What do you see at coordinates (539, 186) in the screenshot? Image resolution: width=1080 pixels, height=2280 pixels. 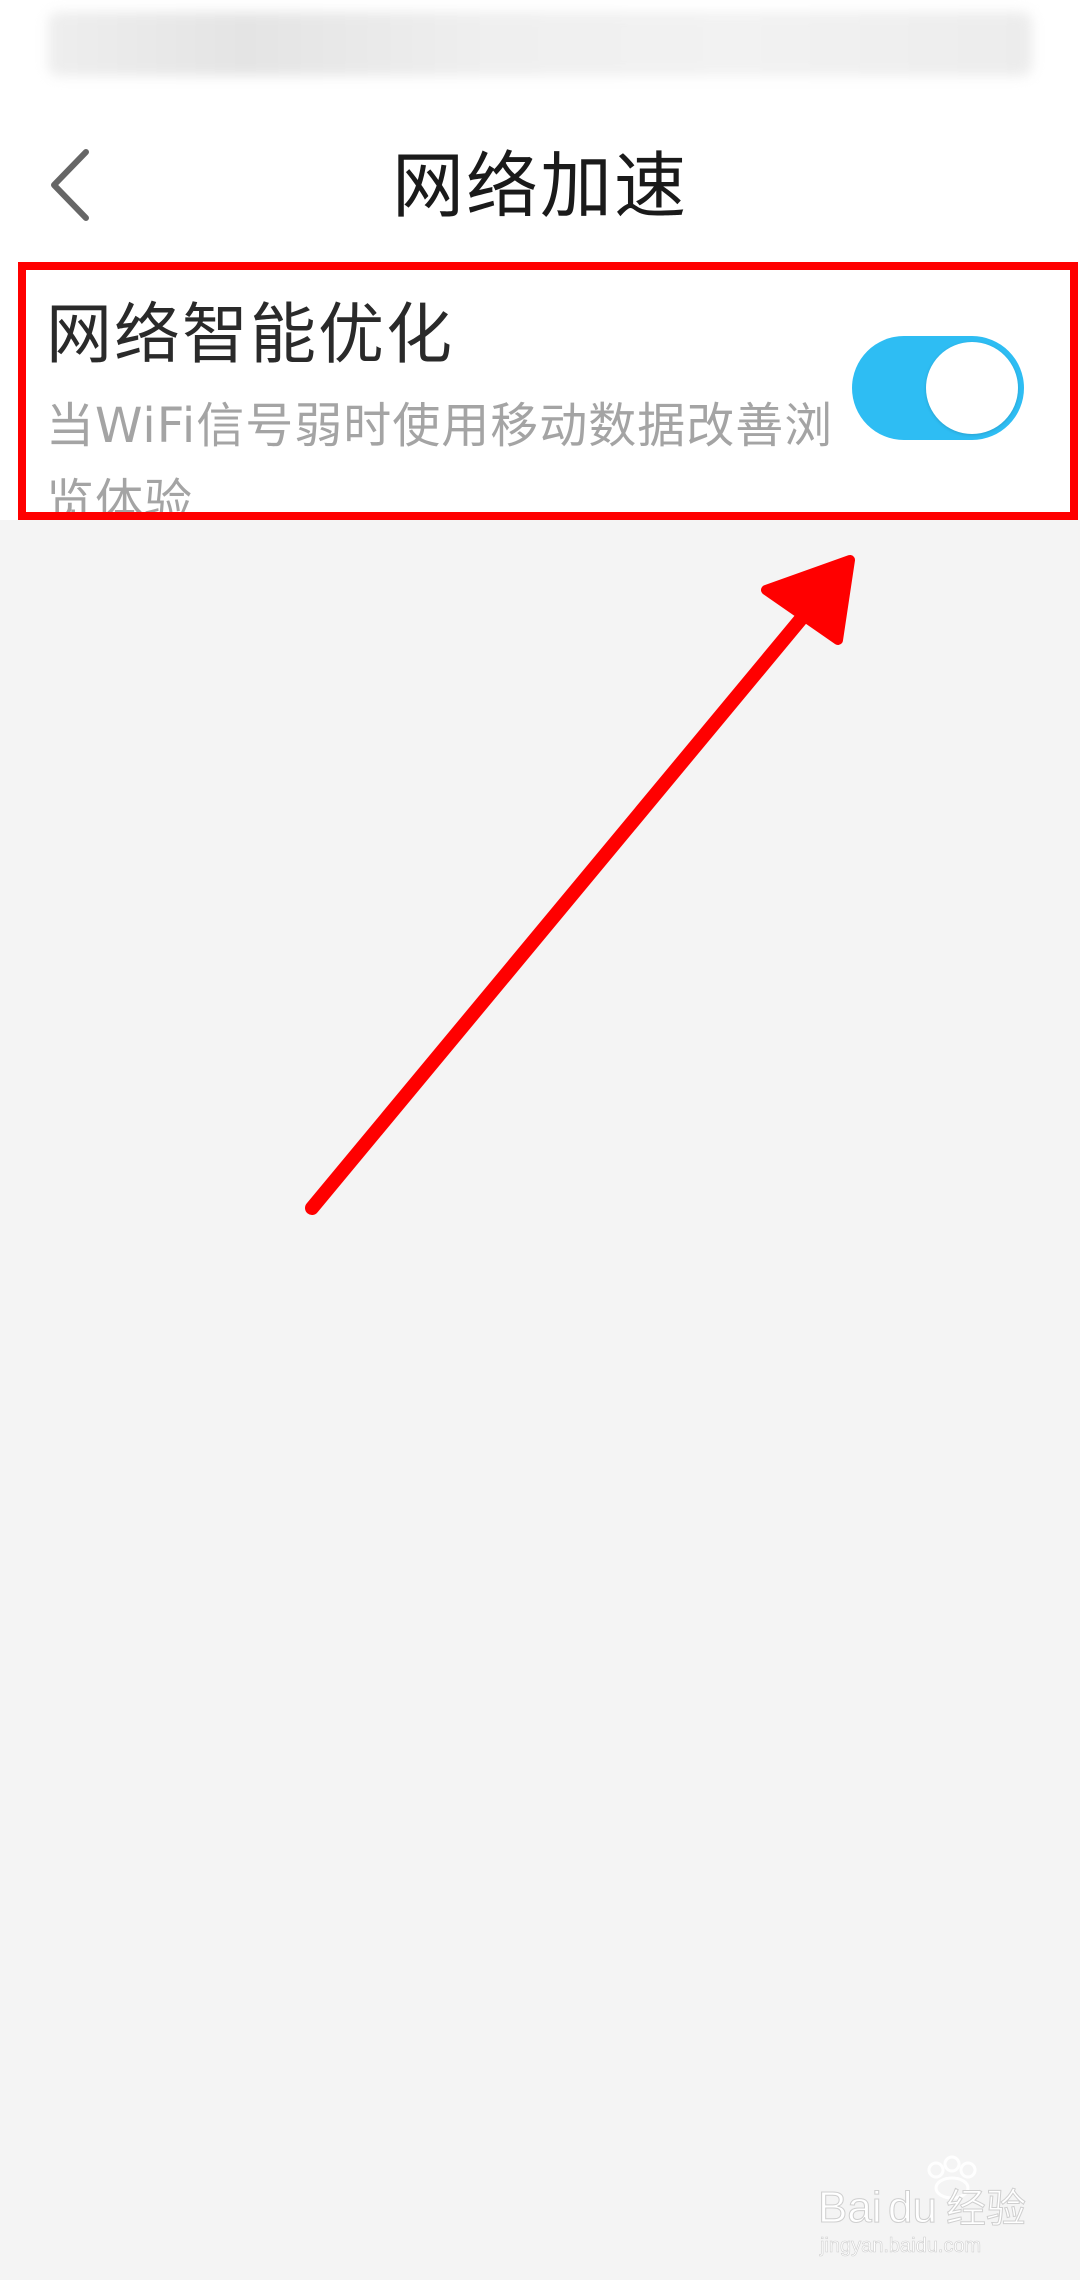 I see `page-title: 网络加速` at bounding box center [539, 186].